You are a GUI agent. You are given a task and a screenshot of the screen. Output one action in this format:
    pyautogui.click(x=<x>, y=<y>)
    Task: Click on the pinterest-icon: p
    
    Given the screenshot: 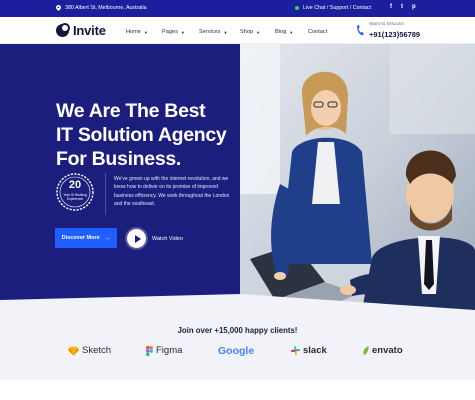 What is the action you would take?
    pyautogui.click(x=414, y=7)
    